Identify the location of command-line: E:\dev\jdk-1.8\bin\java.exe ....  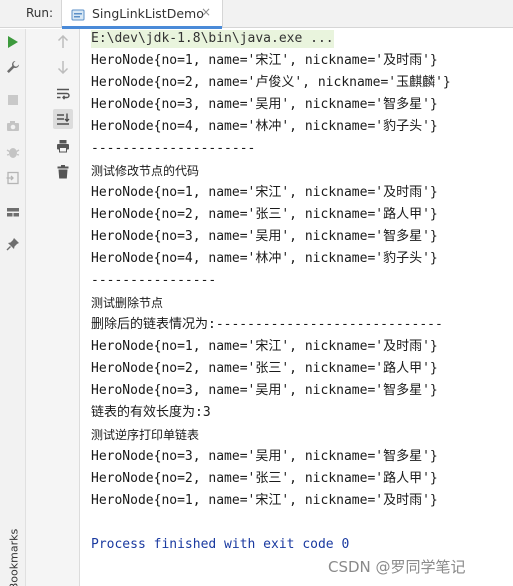
(212, 39).